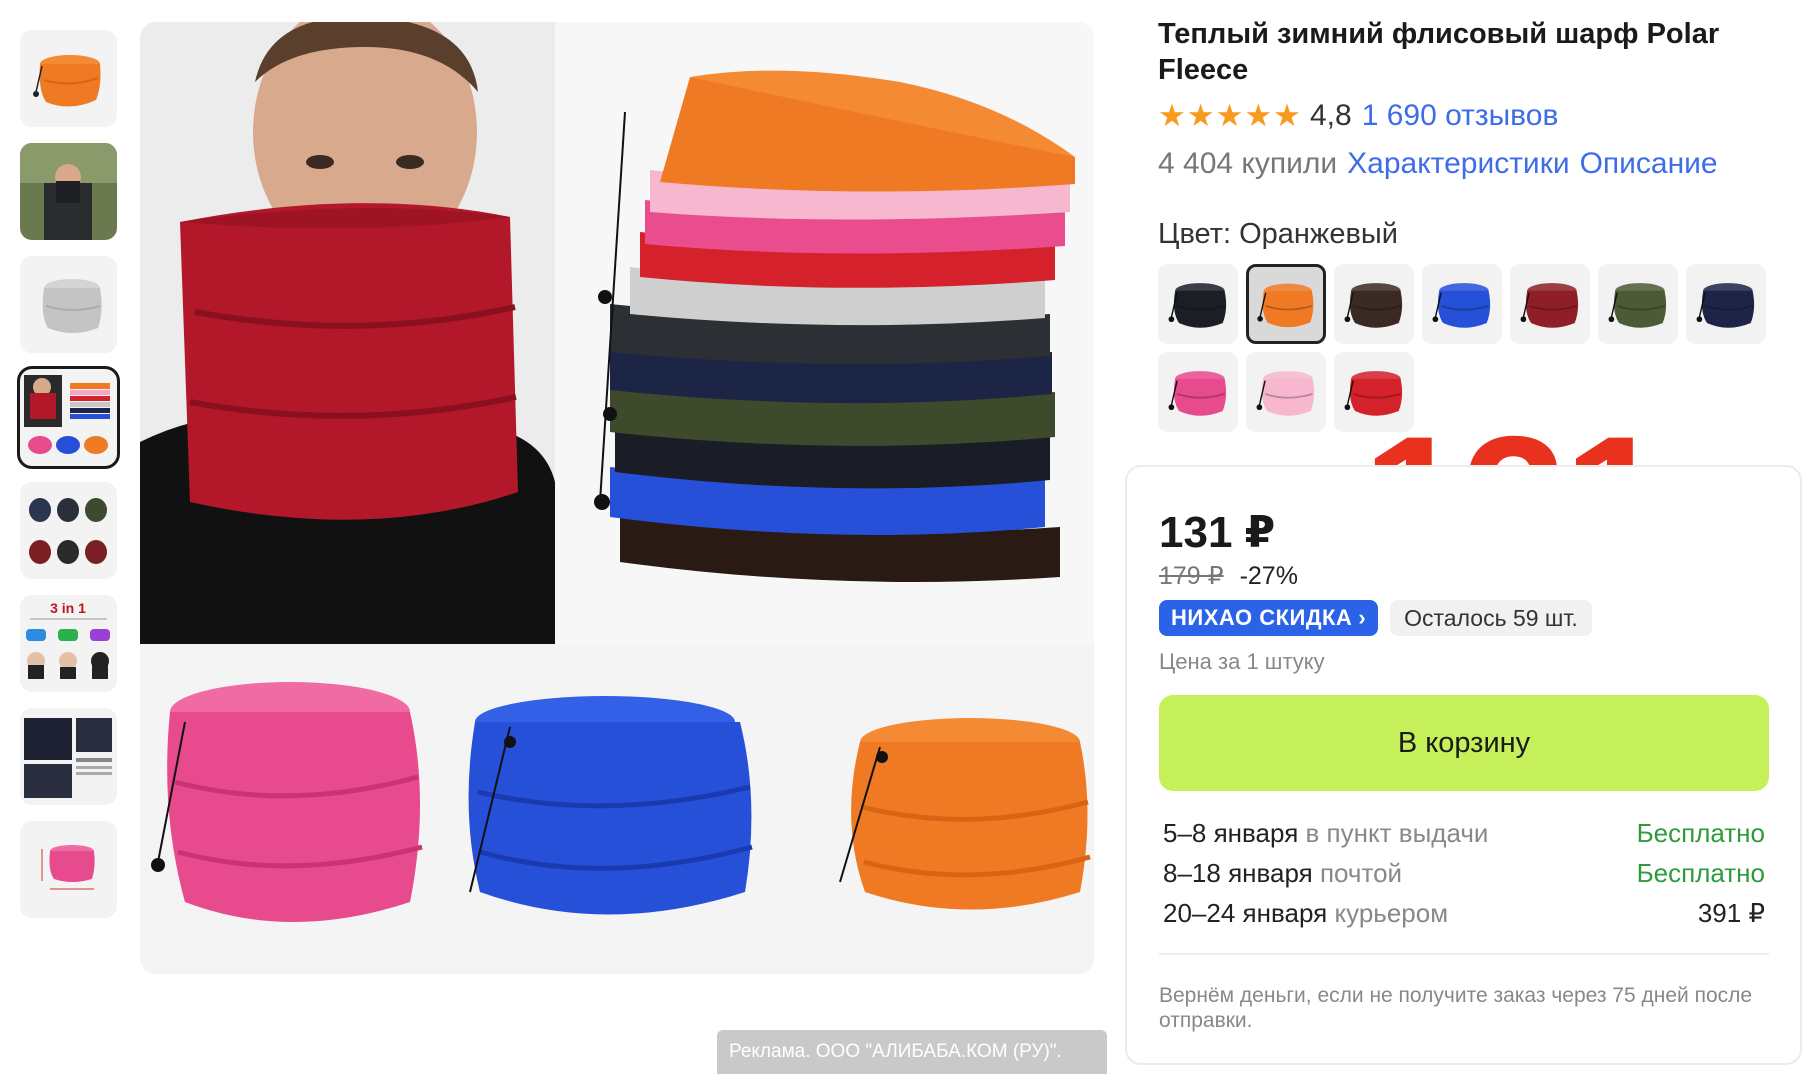  I want to click on ad-disclosure: Реклама. ООО "АЛИБАБА.КОМ (РУ)"., so click(912, 1052).